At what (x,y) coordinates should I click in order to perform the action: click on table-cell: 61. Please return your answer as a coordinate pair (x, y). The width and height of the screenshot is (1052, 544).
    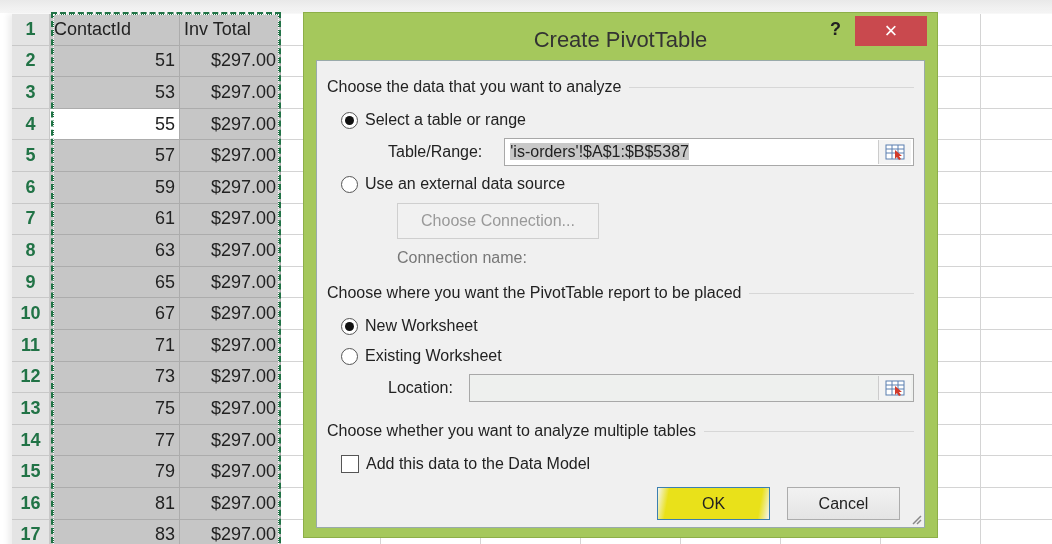
    Looking at the image, I should click on (115, 219).